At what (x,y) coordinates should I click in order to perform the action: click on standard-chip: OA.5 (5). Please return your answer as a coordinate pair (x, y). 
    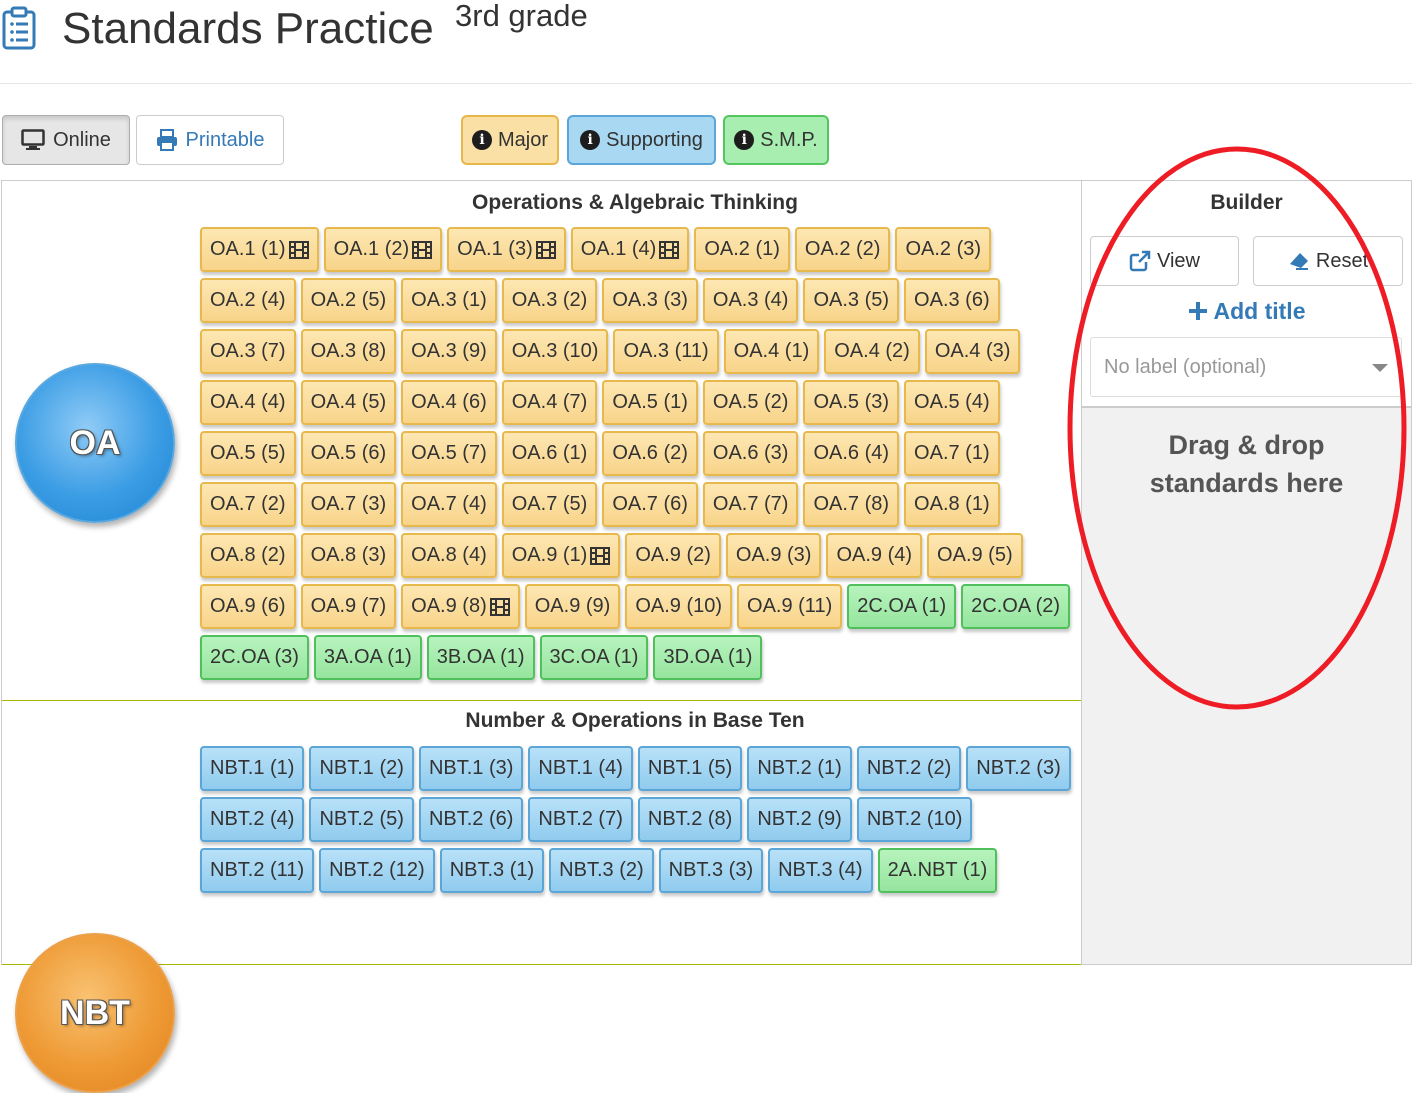
    Looking at the image, I should click on (248, 453).